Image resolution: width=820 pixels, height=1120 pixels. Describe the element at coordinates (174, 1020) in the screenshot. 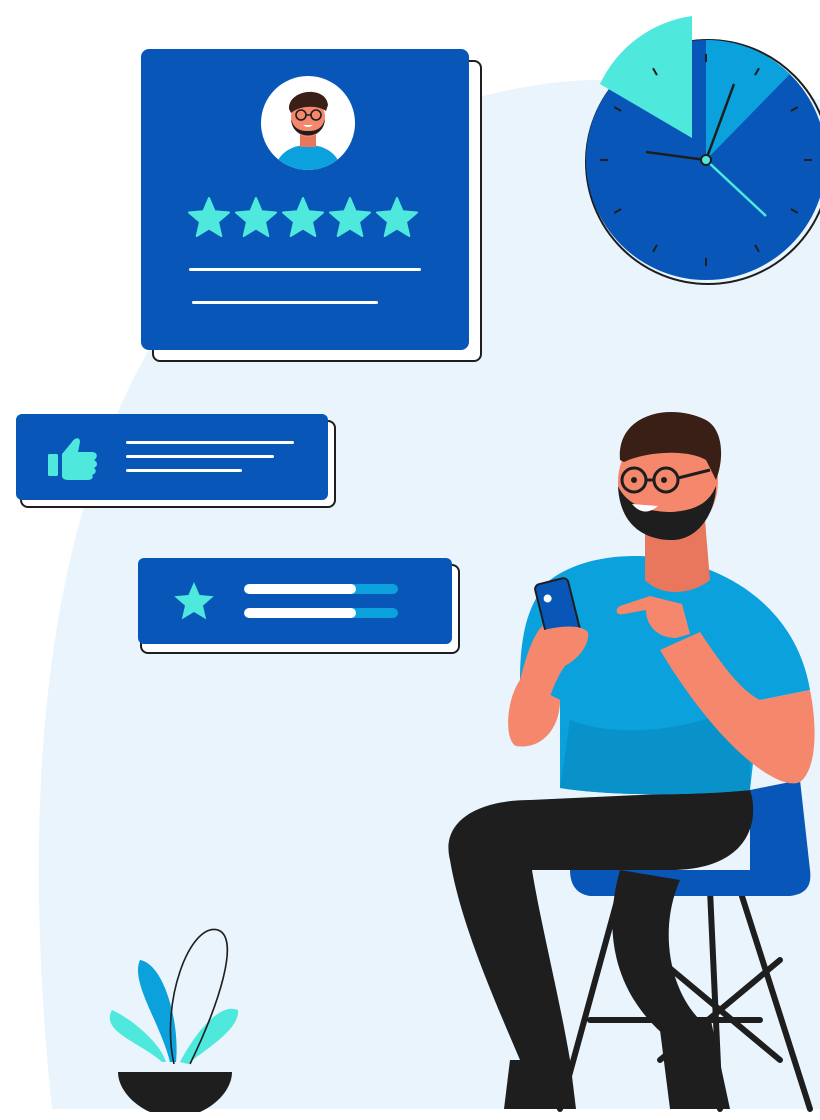

I see `plant-icon` at that location.